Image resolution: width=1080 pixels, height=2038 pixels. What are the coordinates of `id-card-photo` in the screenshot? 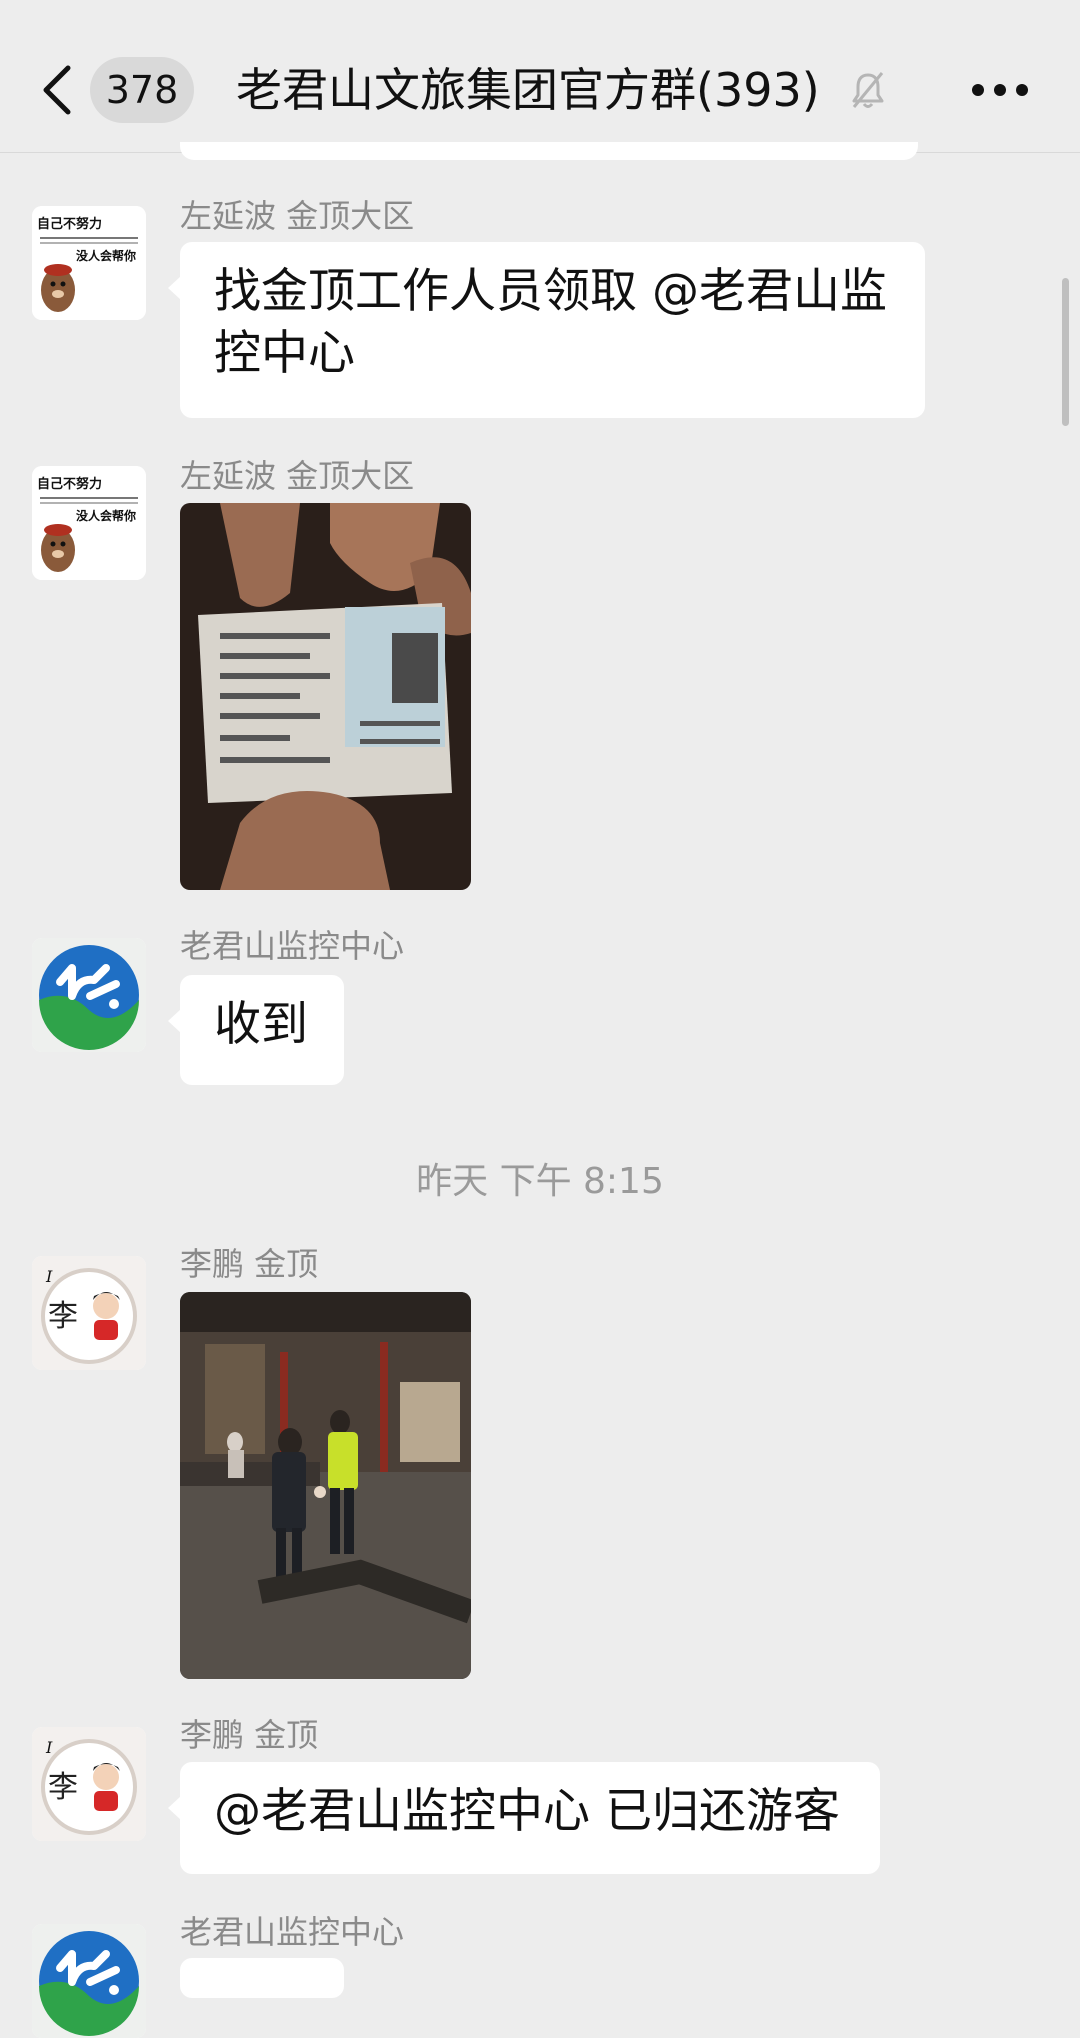 It's located at (325, 696).